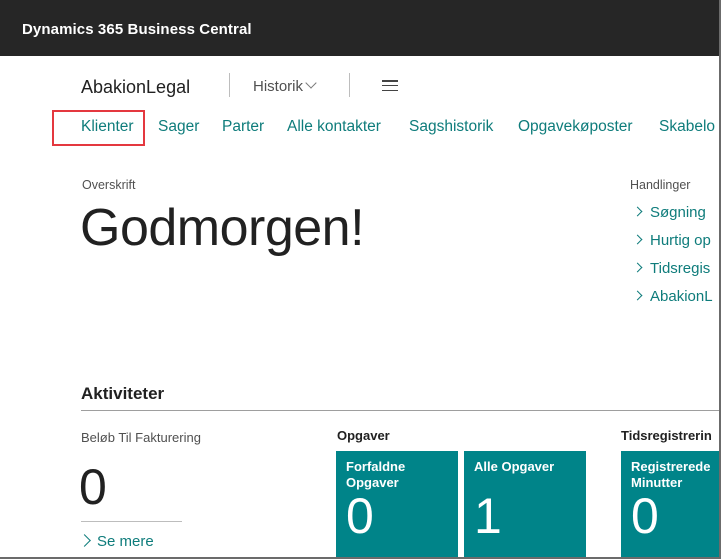 The width and height of the screenshot is (721, 559). Describe the element at coordinates (109, 185) in the screenshot. I see `headline-caption: Overskrift` at that location.